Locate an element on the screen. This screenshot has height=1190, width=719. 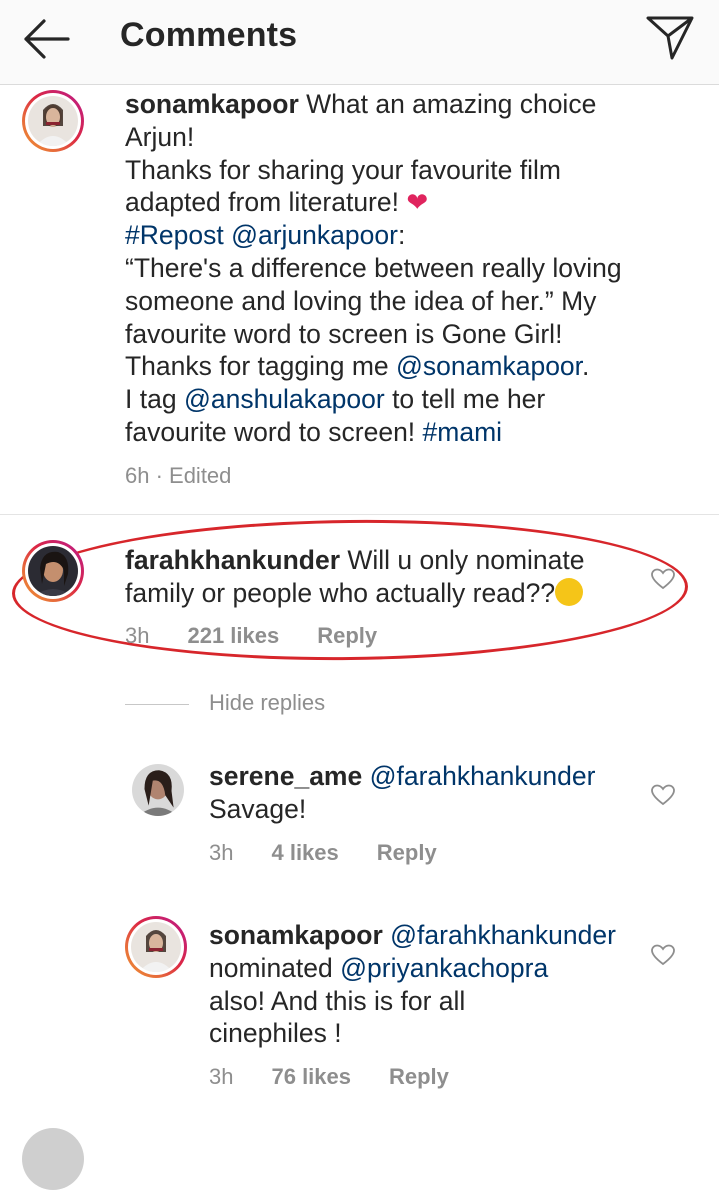
arrow-left-icon is located at coordinates (46, 39).